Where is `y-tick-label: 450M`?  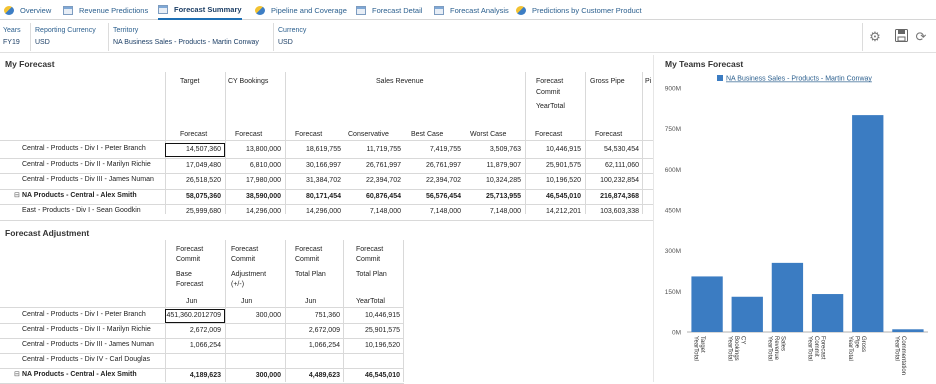 y-tick-label: 450M is located at coordinates (673, 211).